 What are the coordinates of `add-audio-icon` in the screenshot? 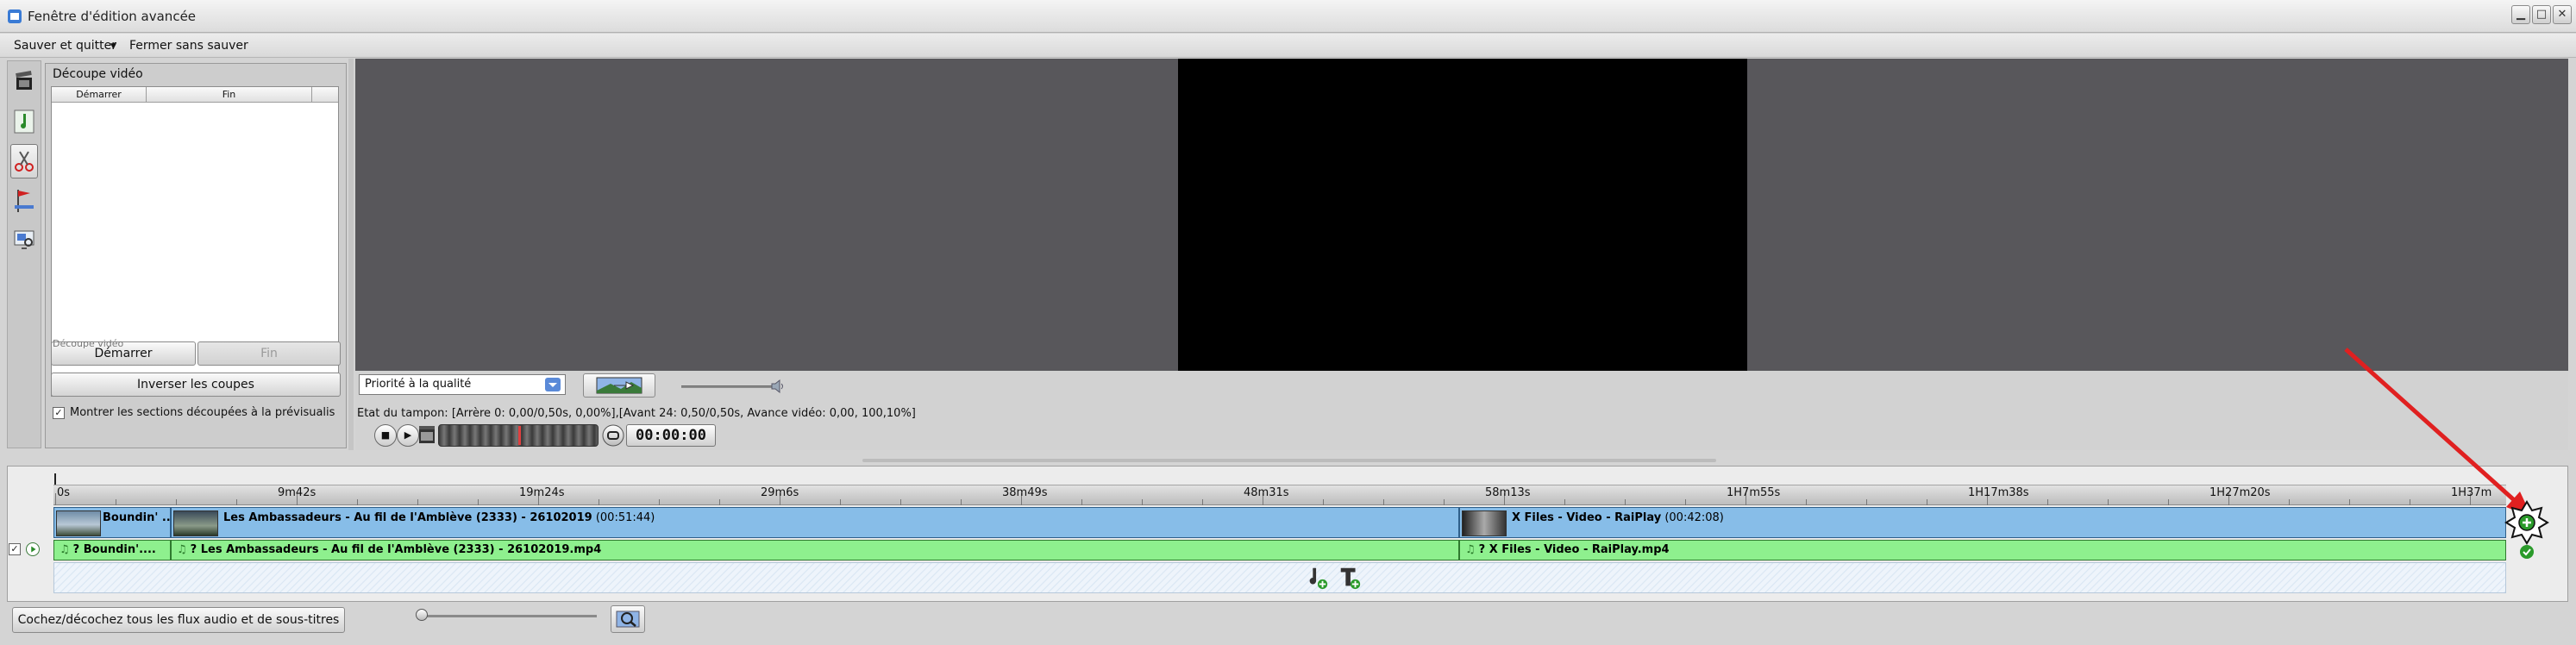 It's located at (1317, 578).